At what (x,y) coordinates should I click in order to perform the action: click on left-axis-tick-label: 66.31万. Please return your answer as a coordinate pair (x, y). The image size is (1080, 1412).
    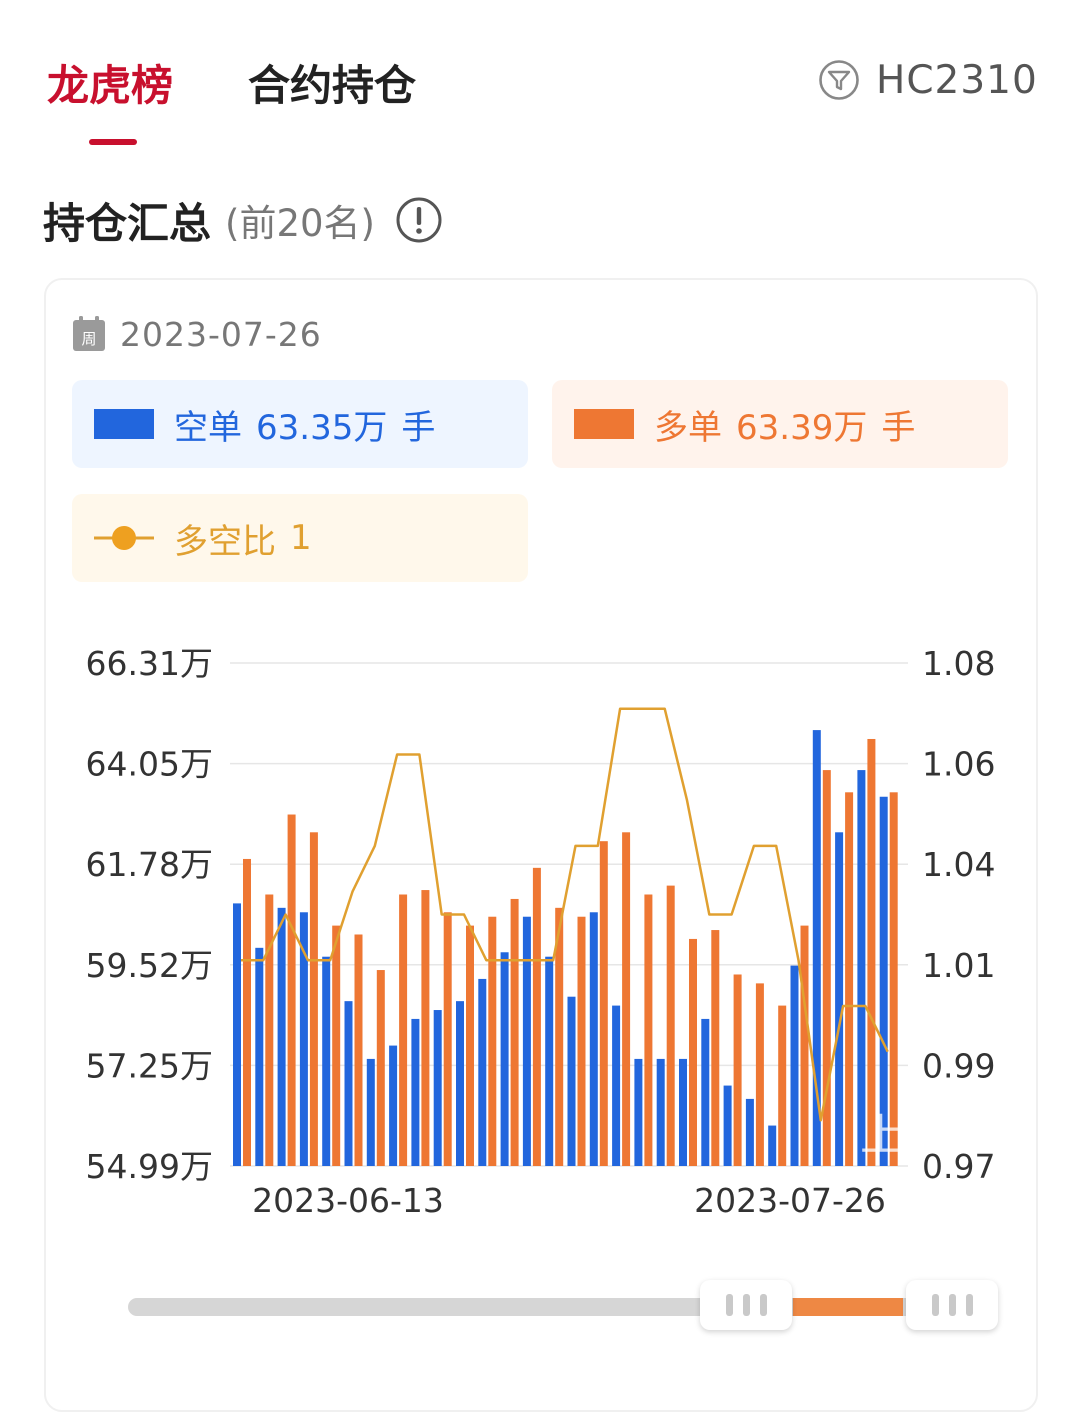
    Looking at the image, I should click on (149, 663).